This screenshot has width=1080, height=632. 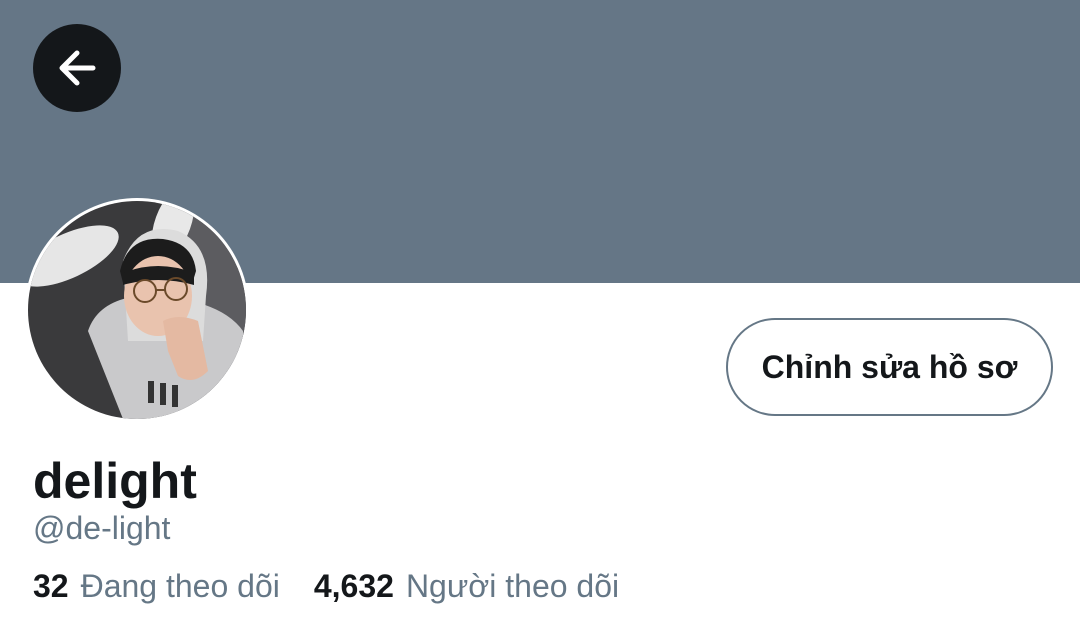 I want to click on arrow-left-icon, so click(x=77, y=68).